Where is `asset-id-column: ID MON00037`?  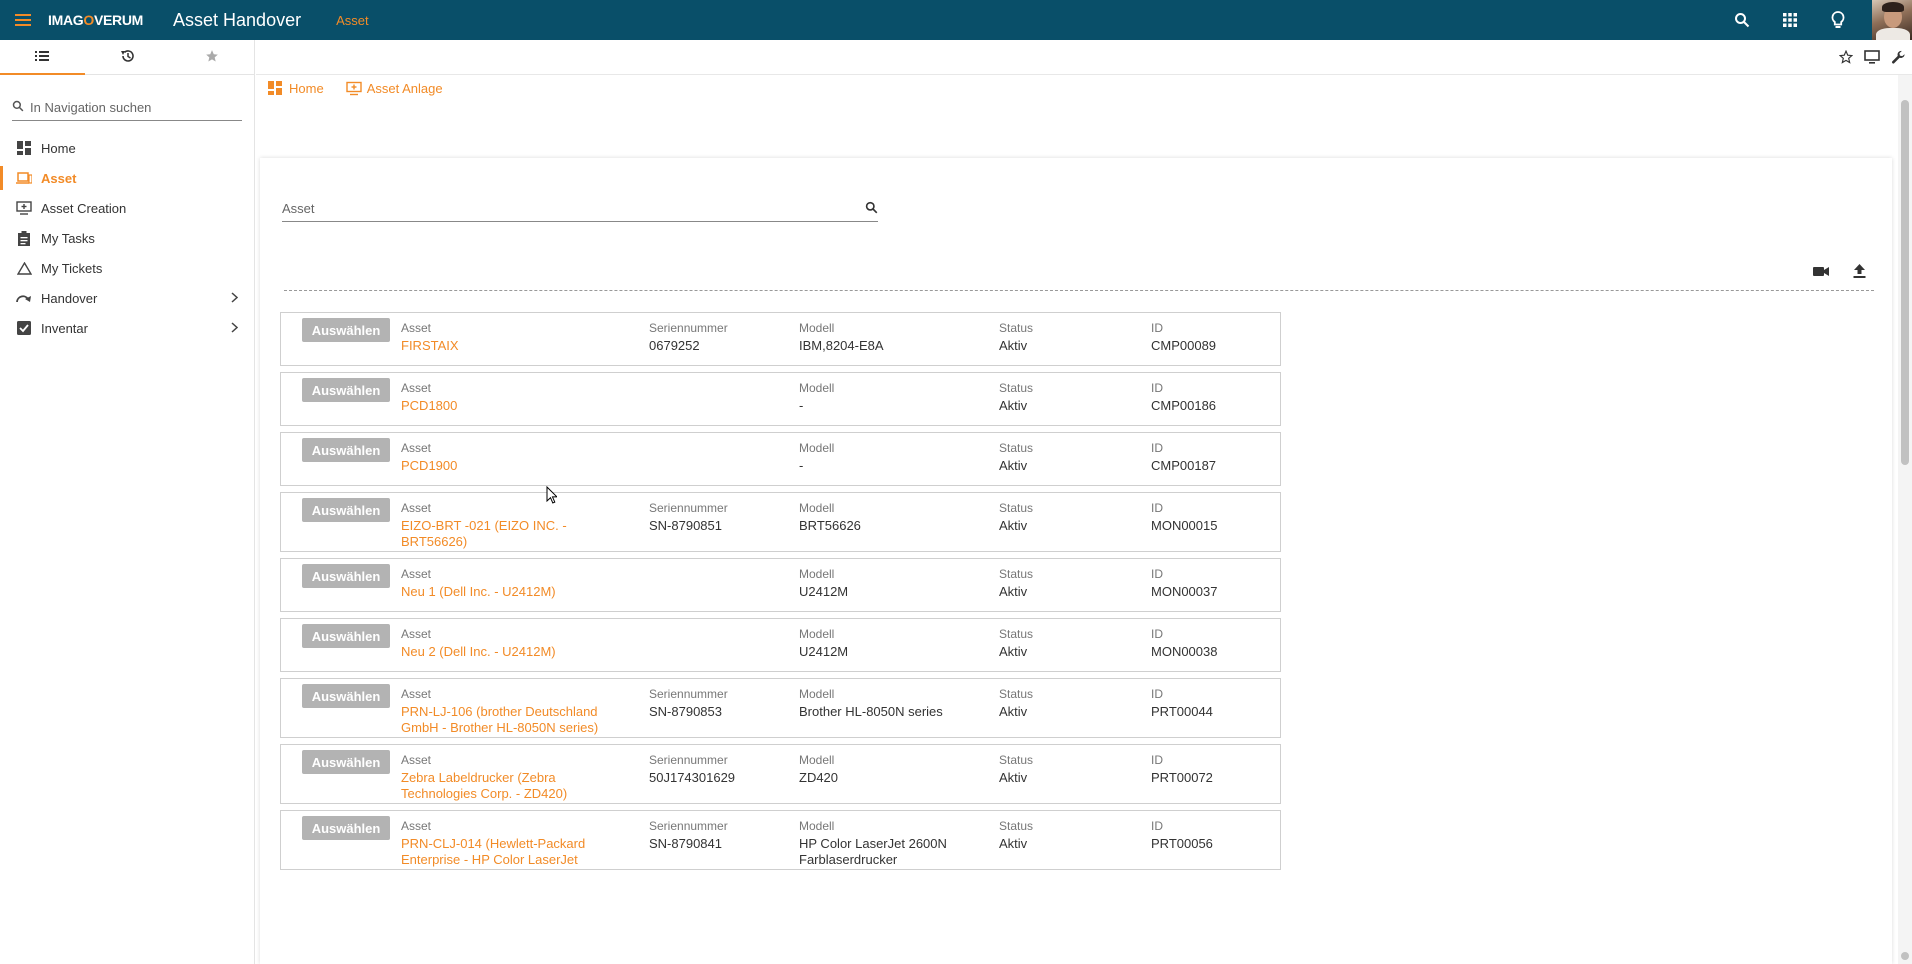
asset-id-column: ID MON00037 is located at coordinates (1211, 584).